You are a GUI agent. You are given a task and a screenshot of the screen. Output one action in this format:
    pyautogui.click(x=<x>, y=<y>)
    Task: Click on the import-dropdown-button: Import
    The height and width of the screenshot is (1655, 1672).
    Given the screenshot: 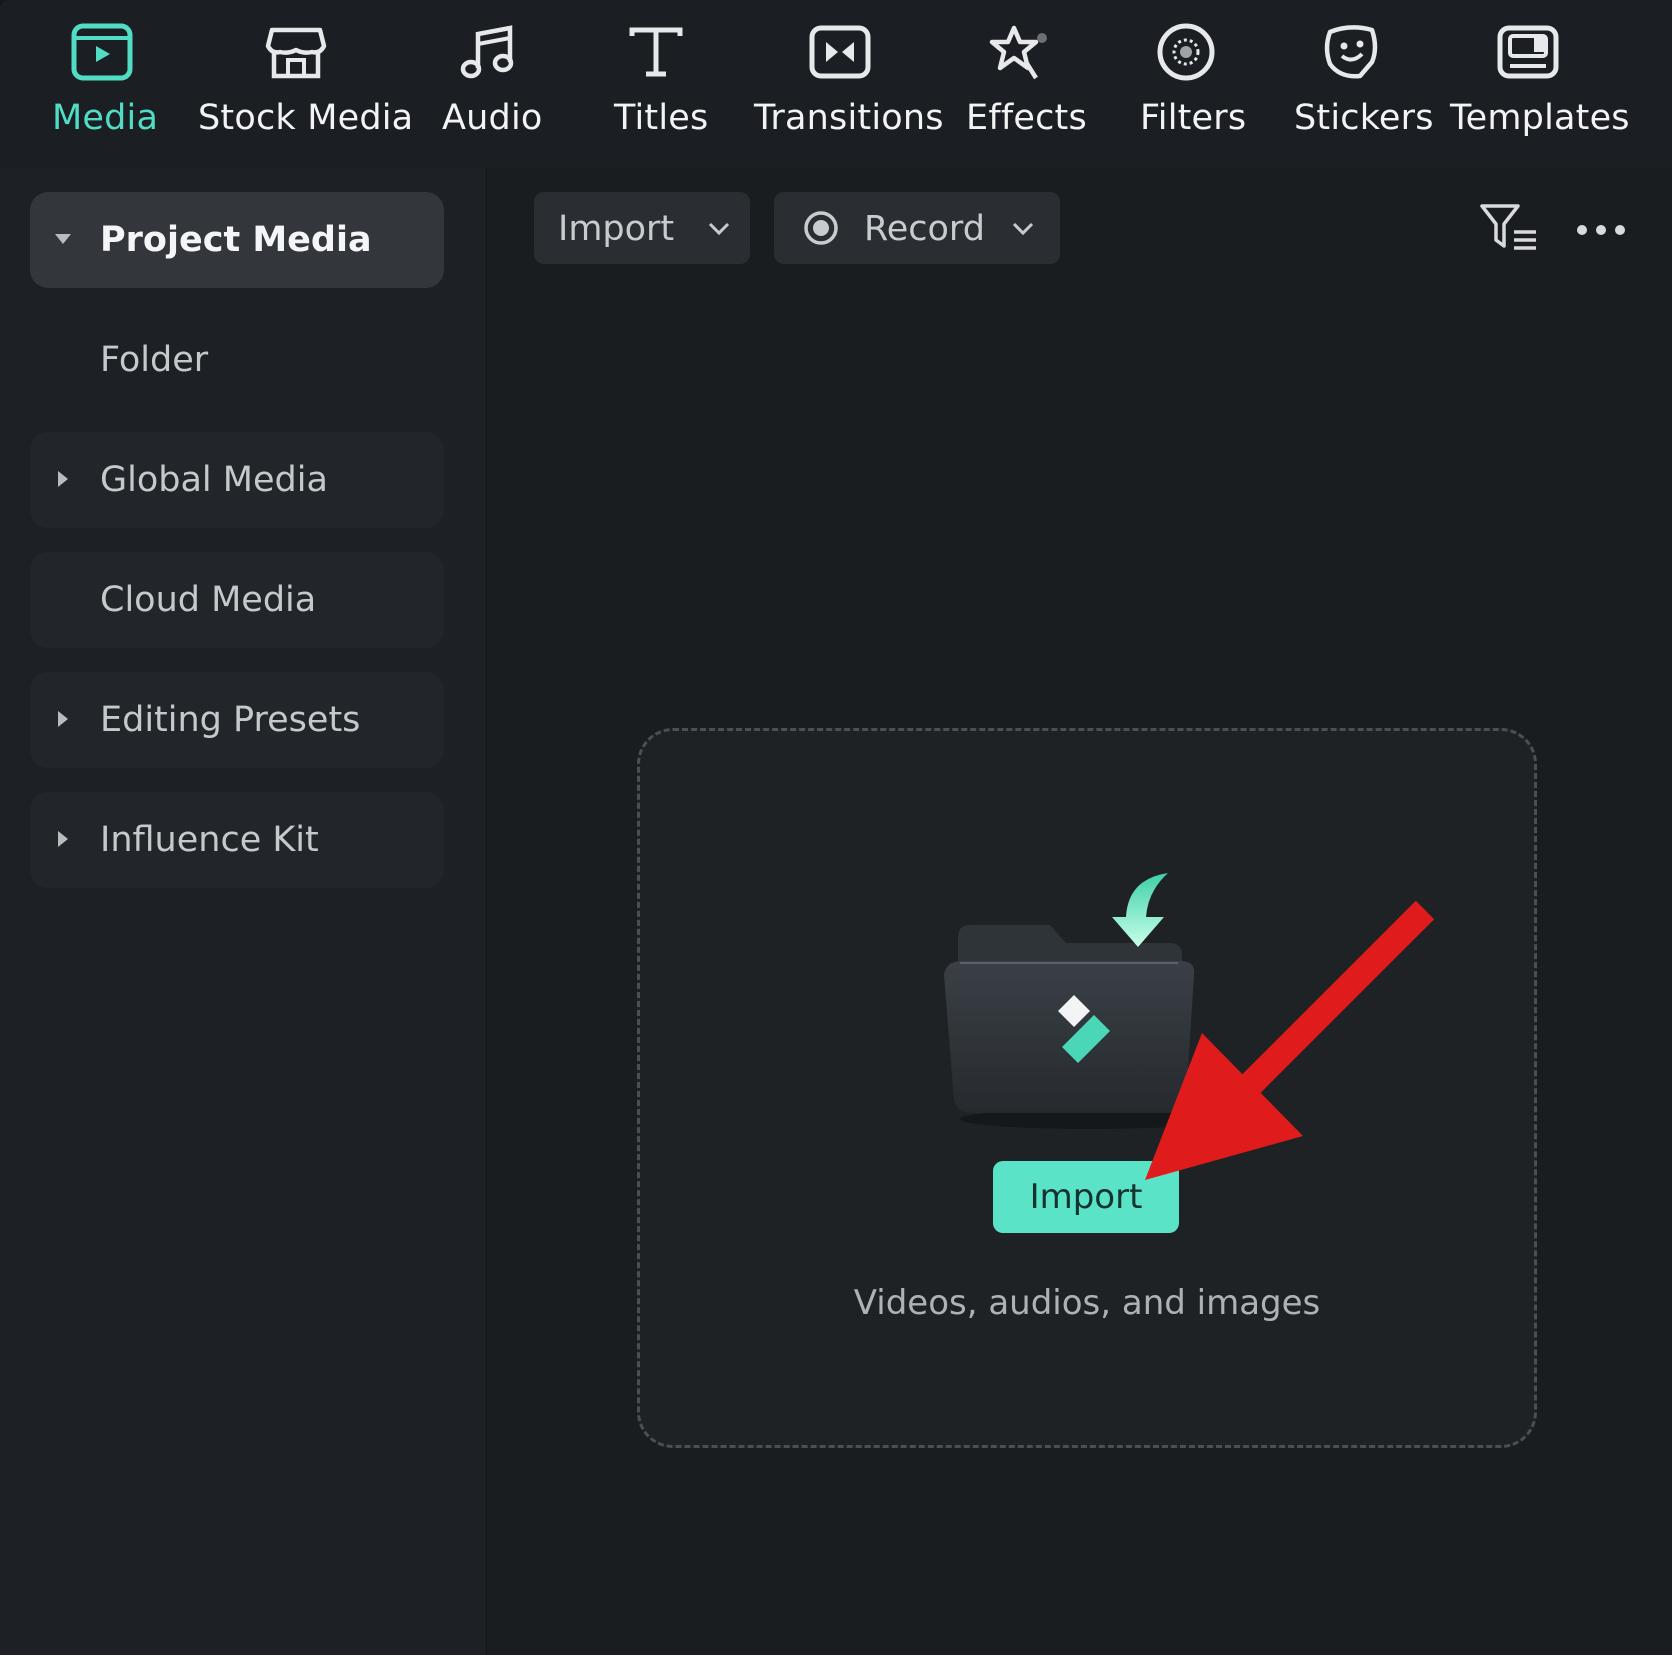 What is the action you would take?
    pyautogui.click(x=642, y=228)
    